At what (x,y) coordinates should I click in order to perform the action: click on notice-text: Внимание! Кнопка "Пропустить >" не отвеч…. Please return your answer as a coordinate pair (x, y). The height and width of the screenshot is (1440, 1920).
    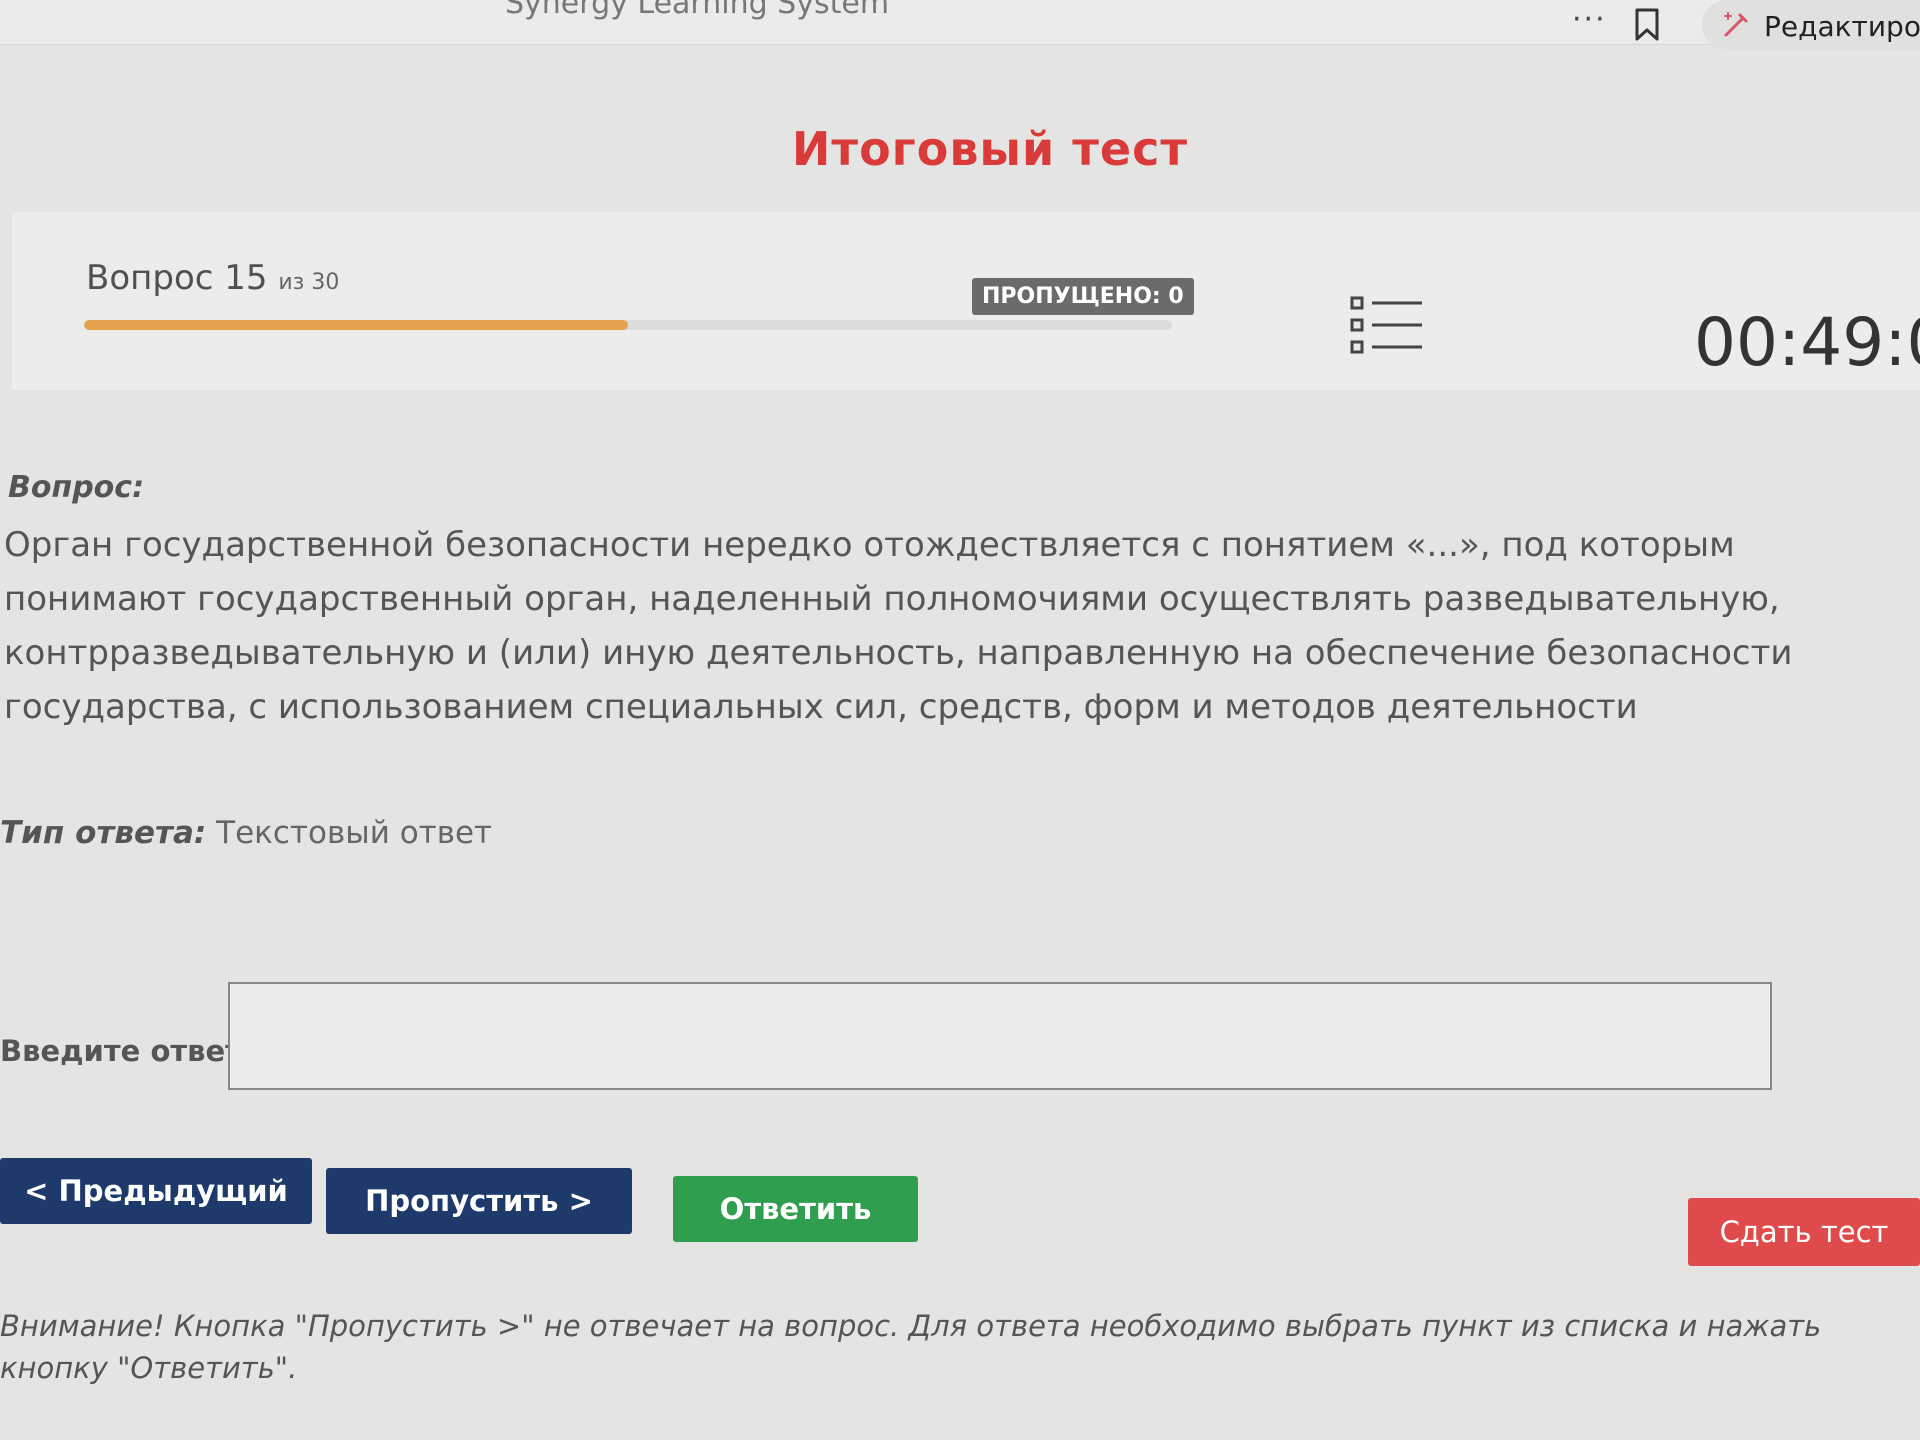
    Looking at the image, I should click on (911, 1347).